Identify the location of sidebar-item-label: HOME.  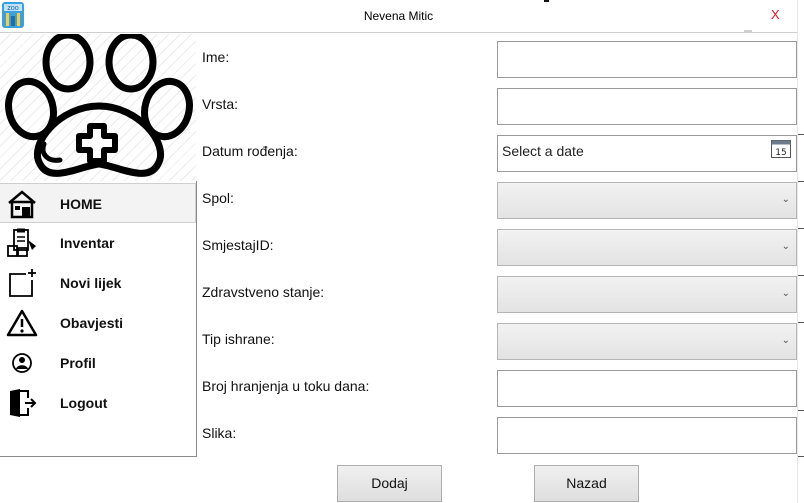
(81, 204).